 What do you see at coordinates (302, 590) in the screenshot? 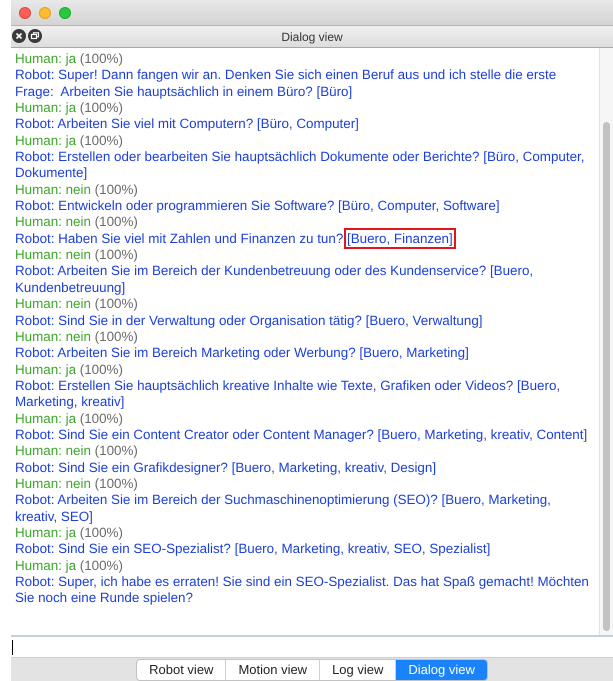
I see `robot-message: Robot: Super, ich habe es erraten! Sie sind ein SEO-Spezialist. Das hat Spaß gemacht! Möchten Sie noch eine Runde spielen?` at bounding box center [302, 590].